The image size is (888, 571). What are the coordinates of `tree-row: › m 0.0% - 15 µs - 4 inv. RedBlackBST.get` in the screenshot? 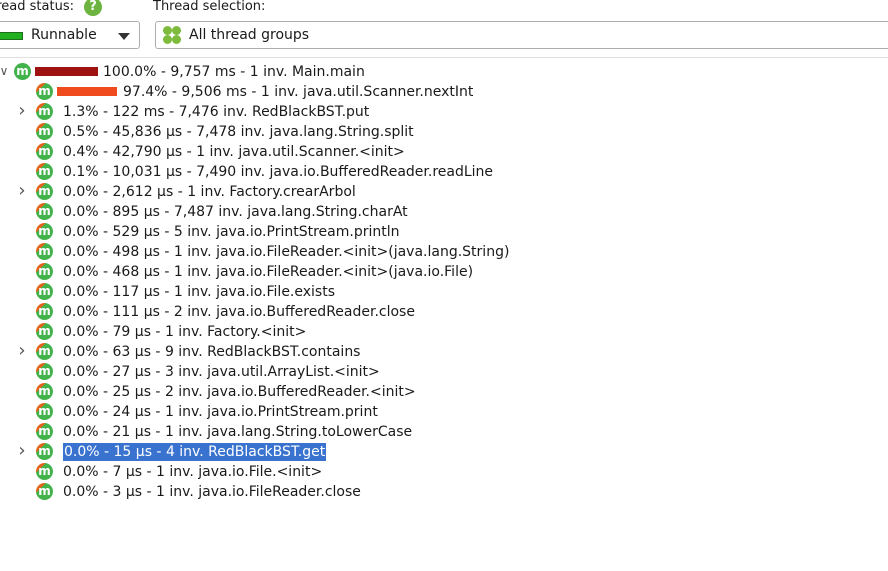 It's located at (444, 452).